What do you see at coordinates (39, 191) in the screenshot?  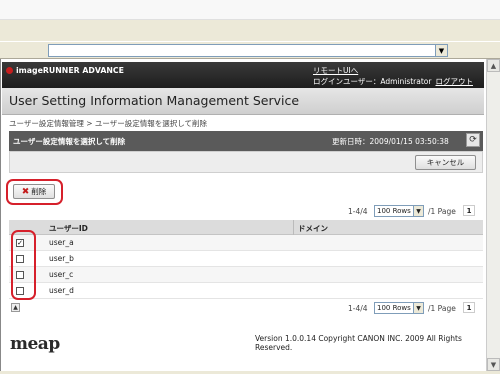 I see `delete-label: 削除` at bounding box center [39, 191].